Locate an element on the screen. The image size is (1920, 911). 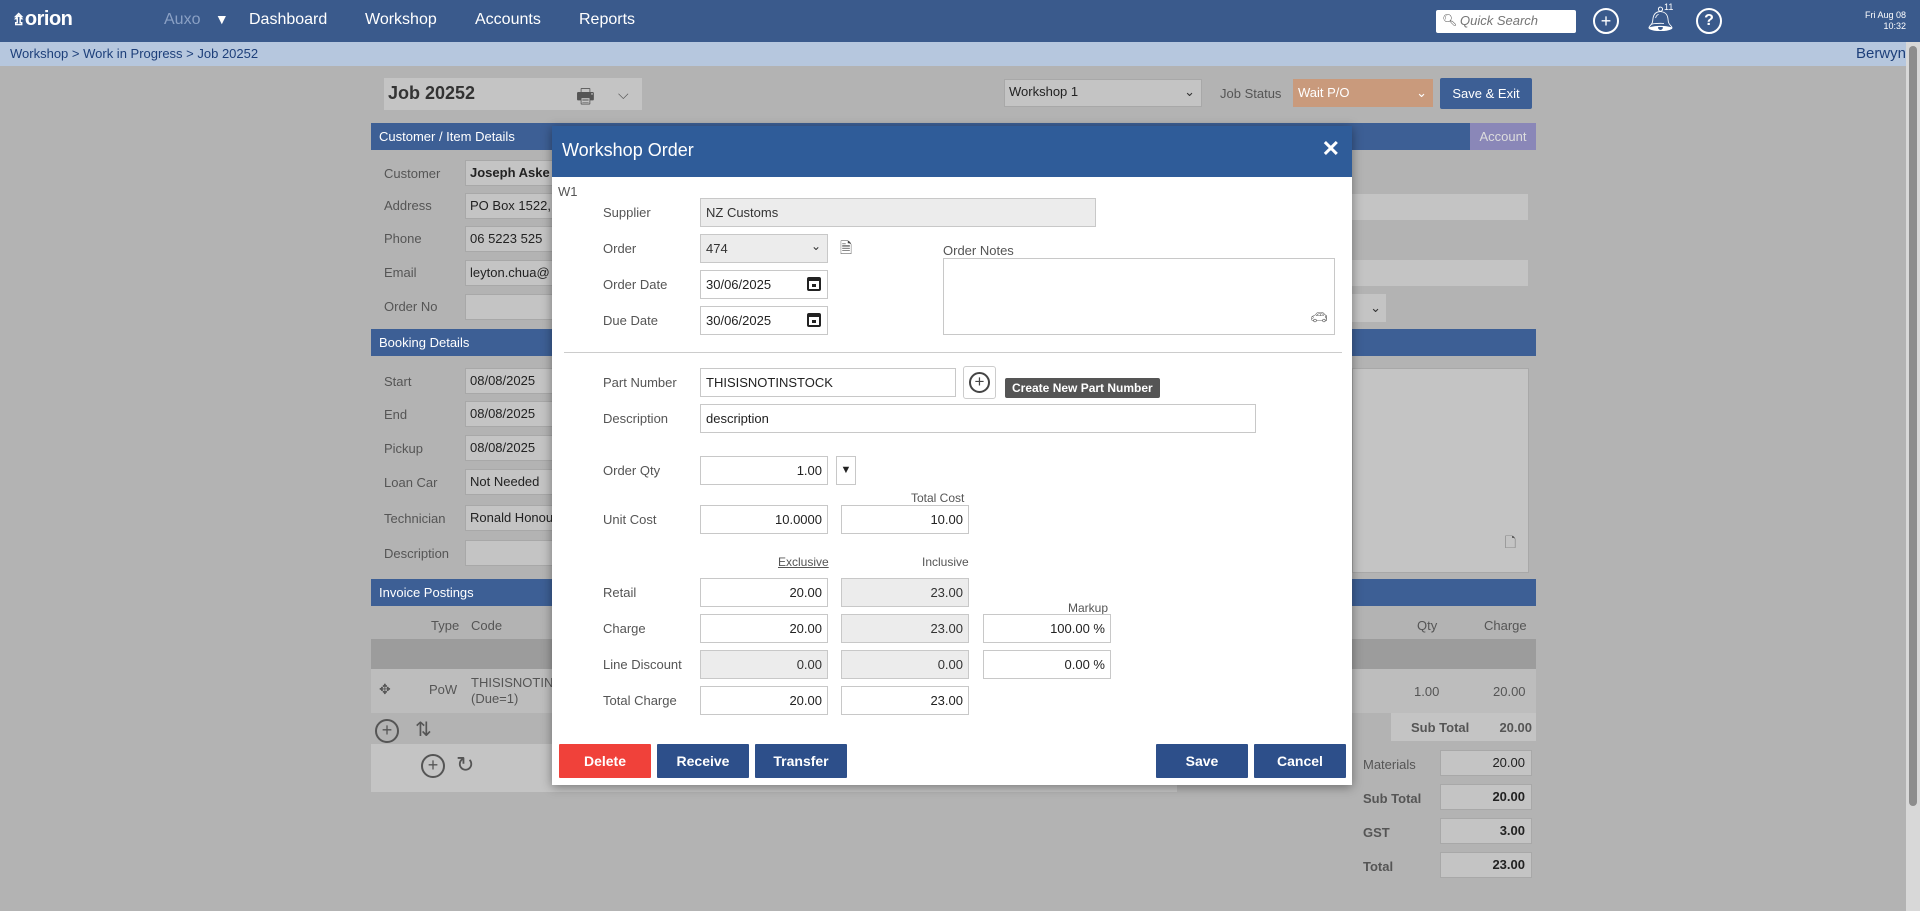
booking-notes: 🗋︎ is located at coordinates (1440, 470).